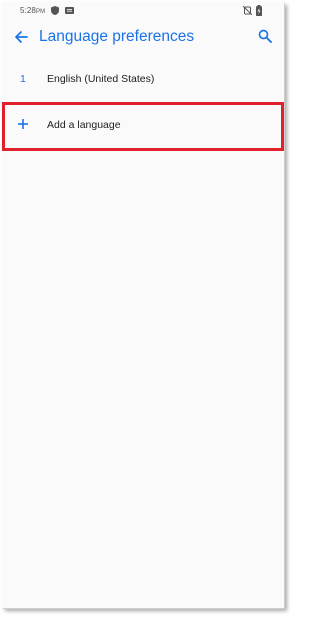 The height and width of the screenshot is (618, 320). What do you see at coordinates (21, 37) in the screenshot?
I see `arrow-left-icon` at bounding box center [21, 37].